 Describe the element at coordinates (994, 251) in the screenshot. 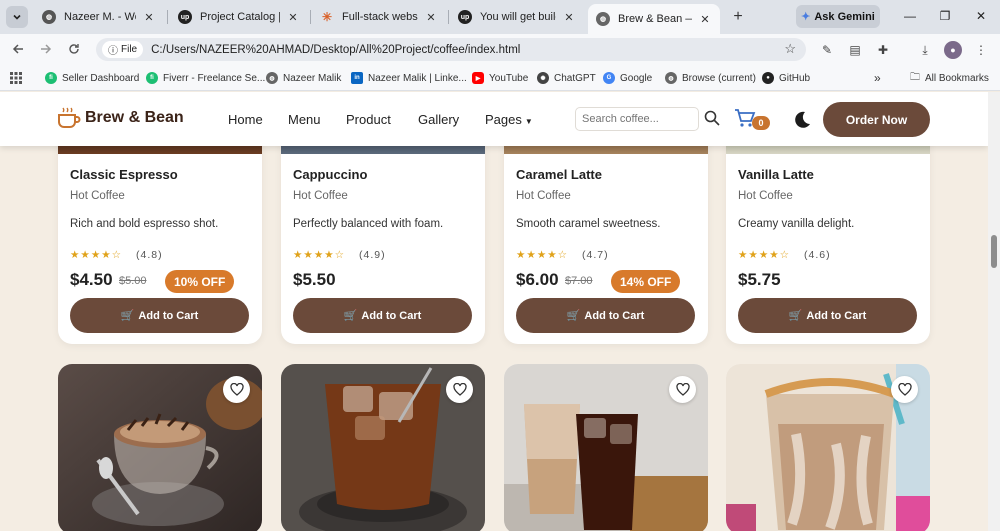

I see `scrollbar-thumb` at that location.